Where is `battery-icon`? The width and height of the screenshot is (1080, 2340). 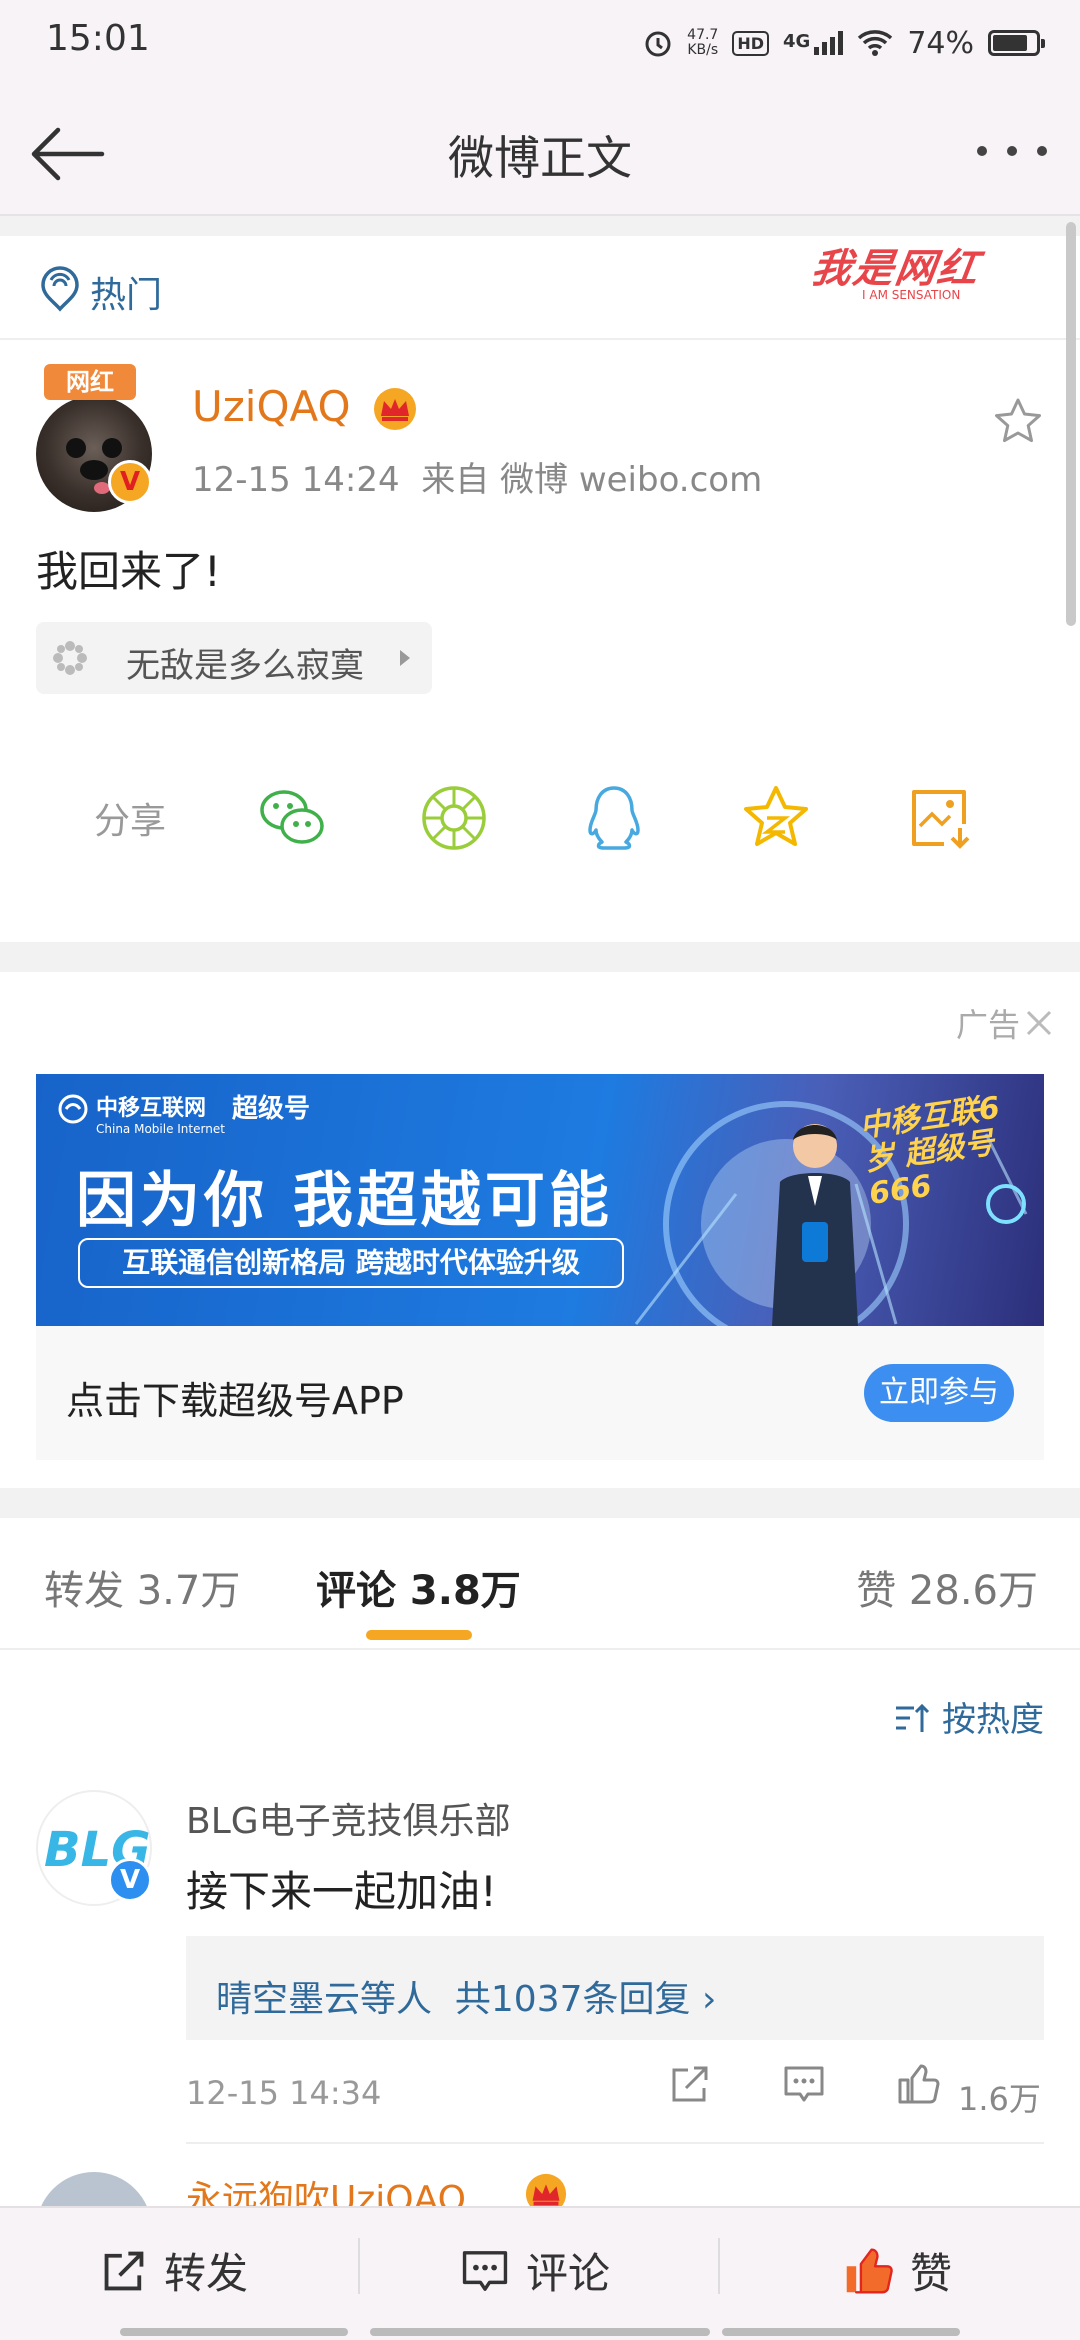
battery-icon is located at coordinates (1016, 43).